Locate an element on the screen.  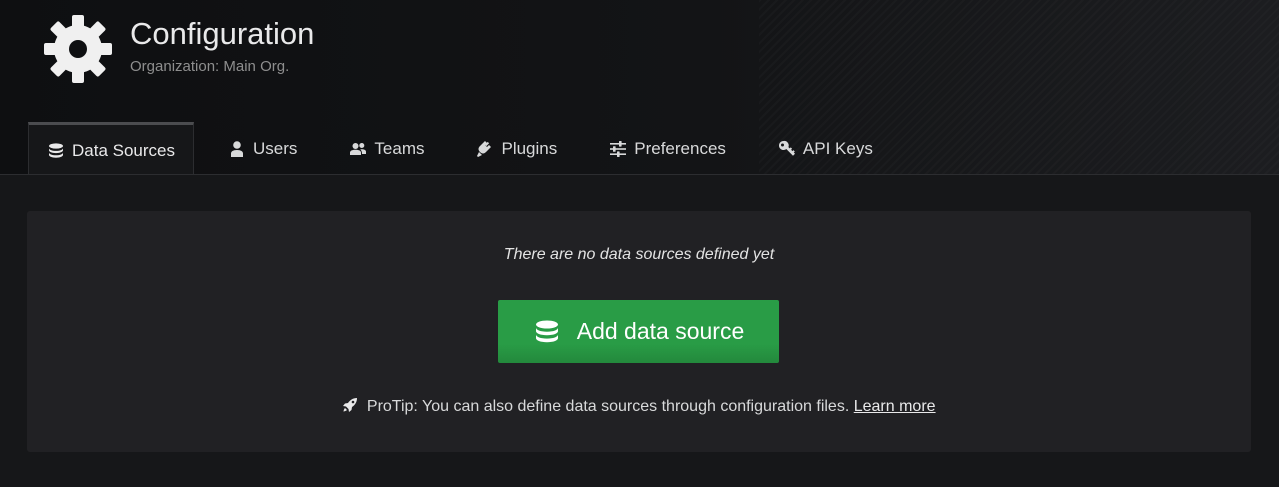
tab-users: Users is located at coordinates (262, 148).